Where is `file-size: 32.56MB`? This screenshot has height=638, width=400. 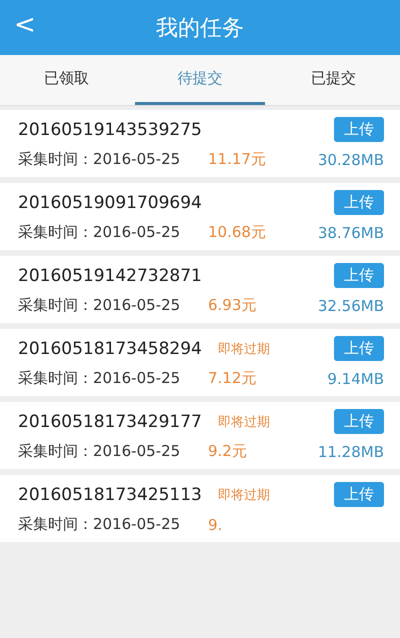
file-size: 32.56MB is located at coordinates (351, 305).